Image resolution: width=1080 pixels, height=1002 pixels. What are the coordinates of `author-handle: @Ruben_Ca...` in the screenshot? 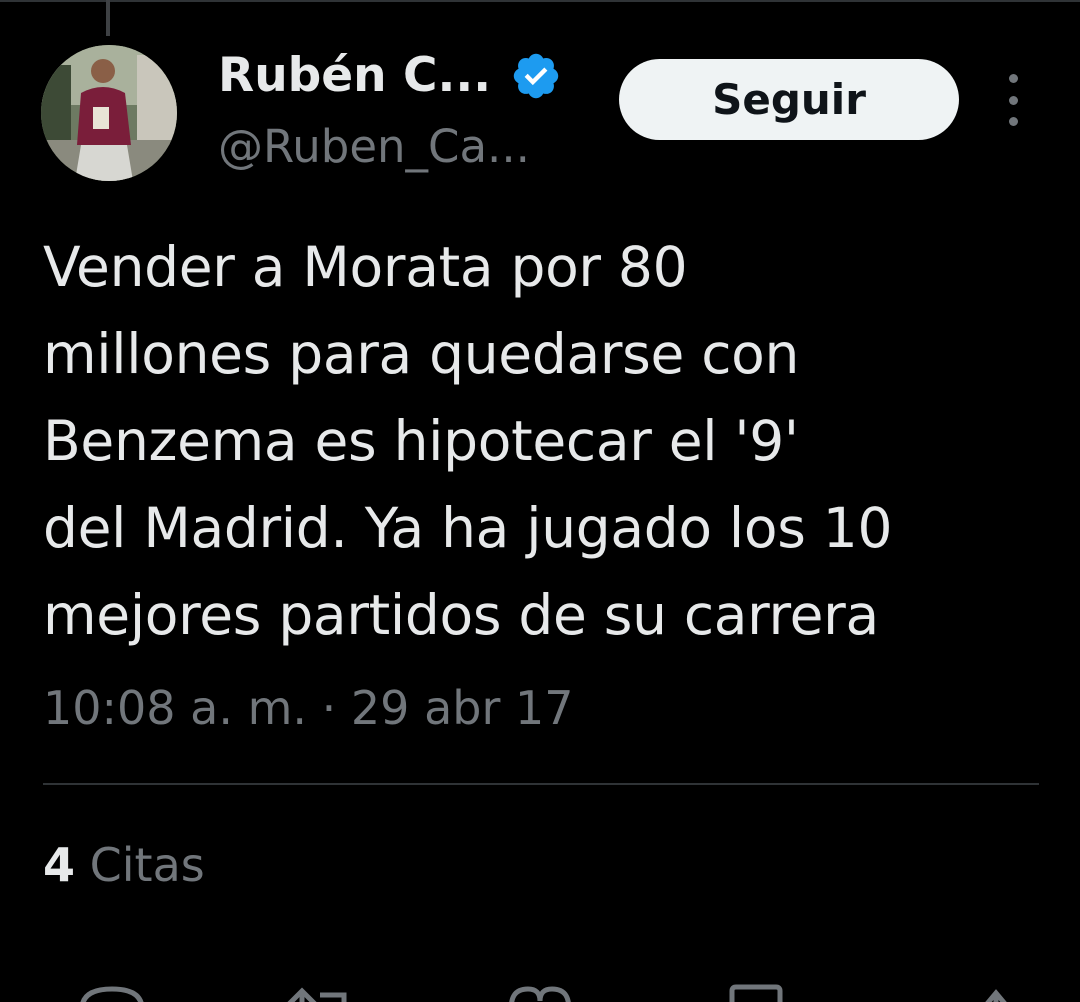 It's located at (374, 147).